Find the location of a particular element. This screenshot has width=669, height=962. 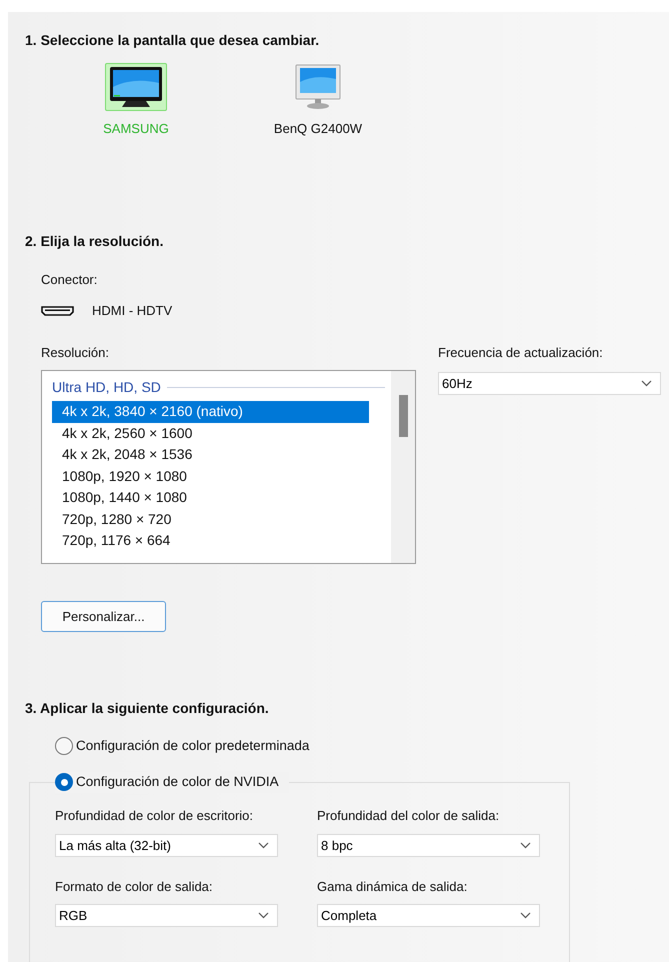

display-name: SAMSUNG is located at coordinates (136, 129).